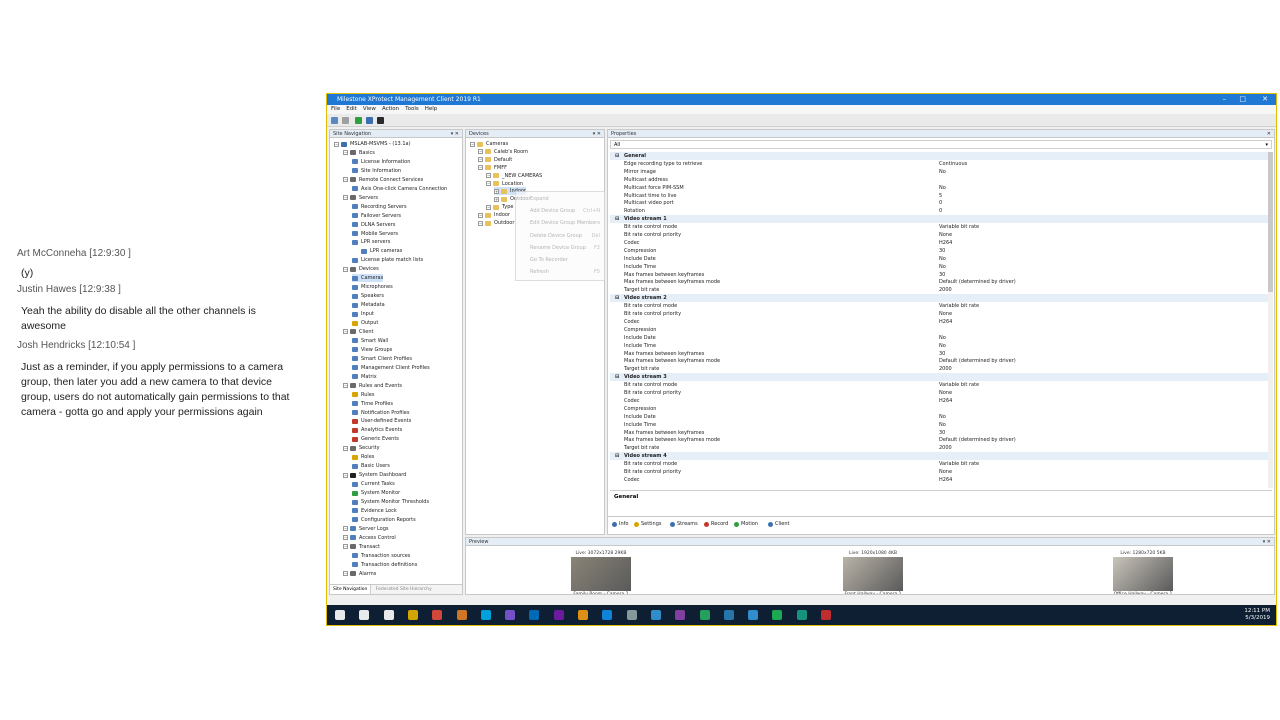 The width and height of the screenshot is (1280, 720). What do you see at coordinates (1257, 615) in the screenshot?
I see `system-tray-clock: 12:11 PM 5/3/2019` at bounding box center [1257, 615].